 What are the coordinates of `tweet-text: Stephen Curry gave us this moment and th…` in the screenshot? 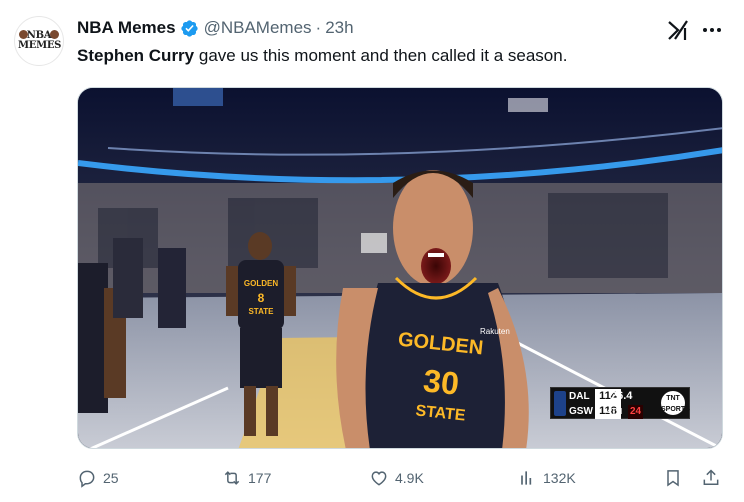 It's located at (322, 56).